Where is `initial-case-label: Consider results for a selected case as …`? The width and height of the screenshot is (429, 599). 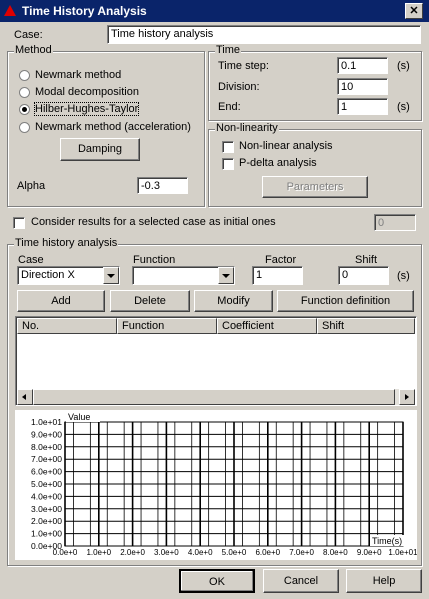
initial-case-label: Consider results for a selected case as … is located at coordinates (153, 222).